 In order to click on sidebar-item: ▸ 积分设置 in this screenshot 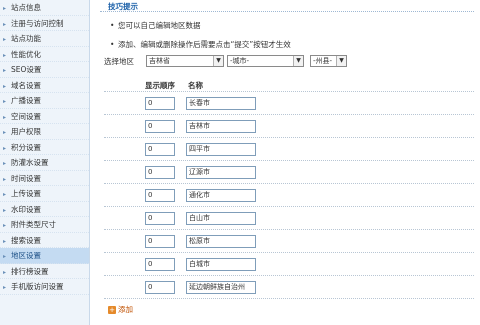, I will do `click(44, 147)`.